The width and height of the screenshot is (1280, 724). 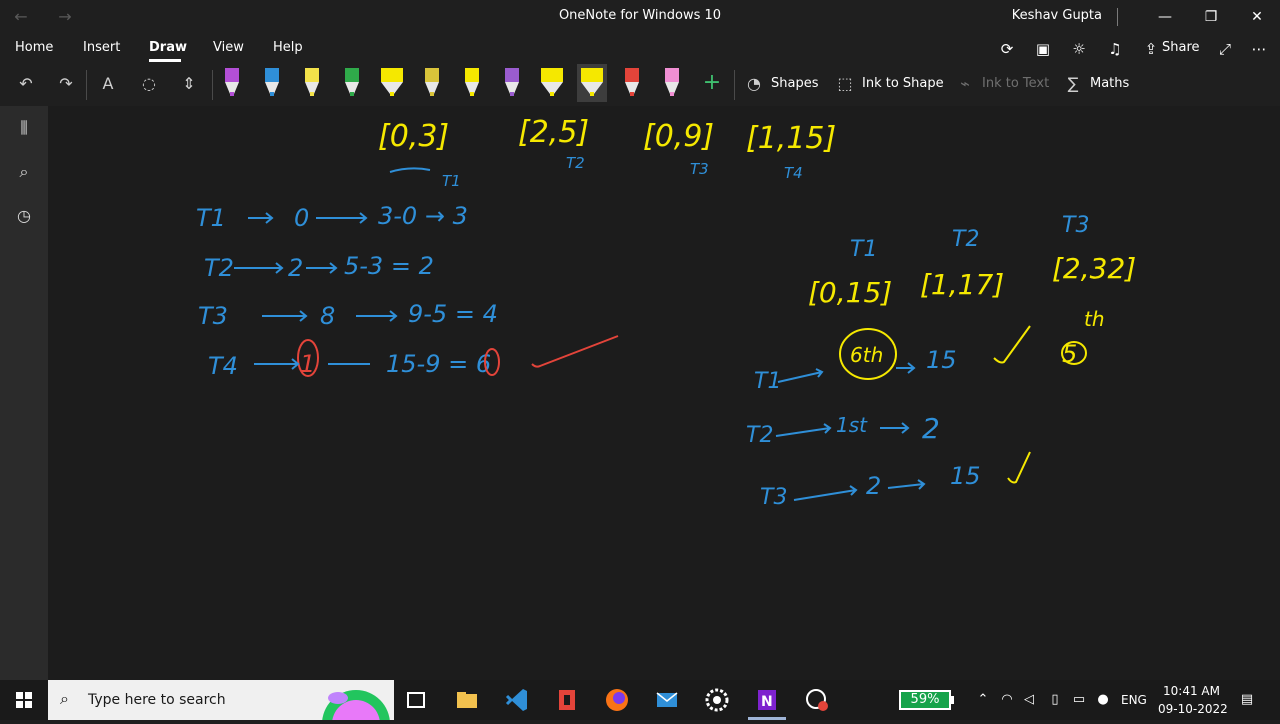 I want to click on start-button, so click(x=24, y=700).